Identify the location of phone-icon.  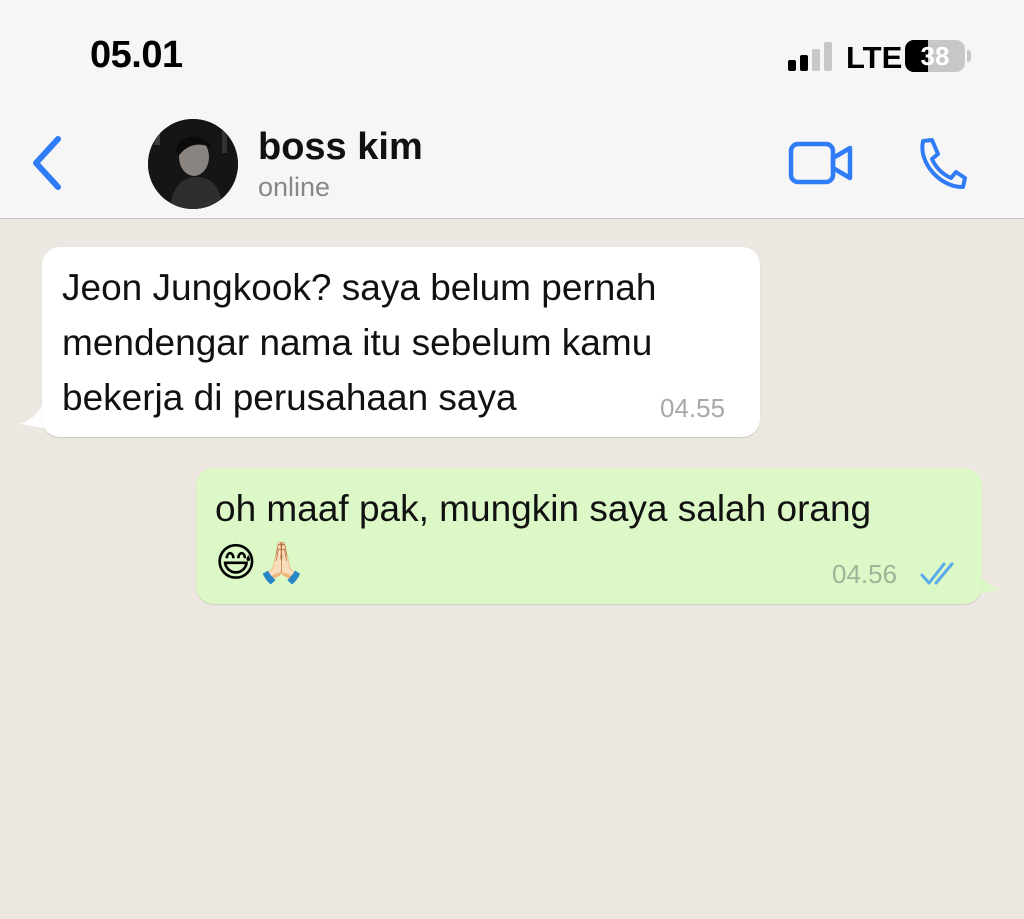
(943, 164).